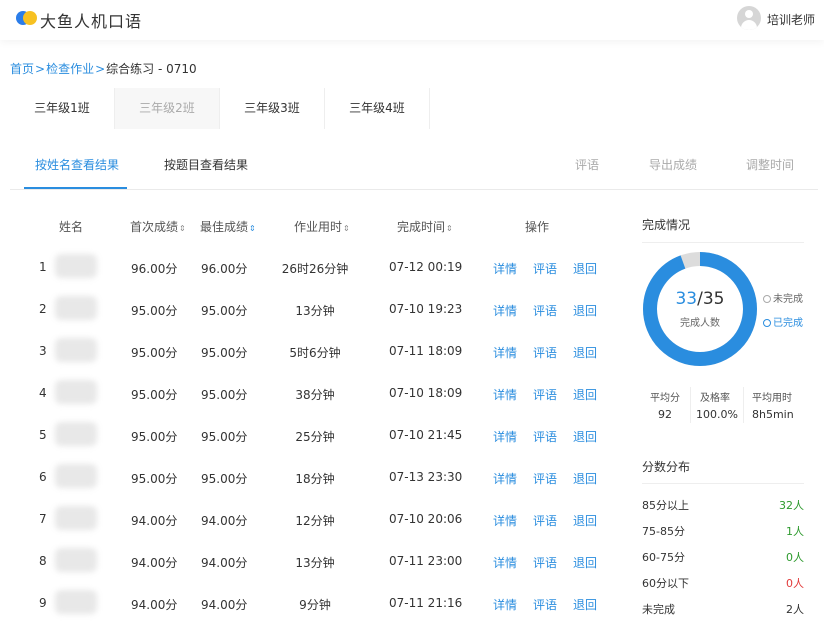 This screenshot has height=627, width=824. I want to click on finish-time-cell: 07-12 00:19, so click(426, 267).